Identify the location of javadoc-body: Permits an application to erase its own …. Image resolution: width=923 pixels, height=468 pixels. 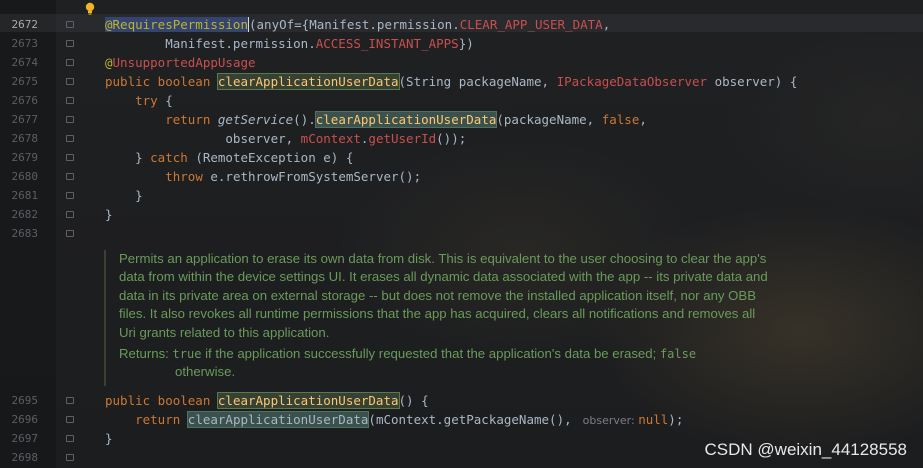
(443, 295).